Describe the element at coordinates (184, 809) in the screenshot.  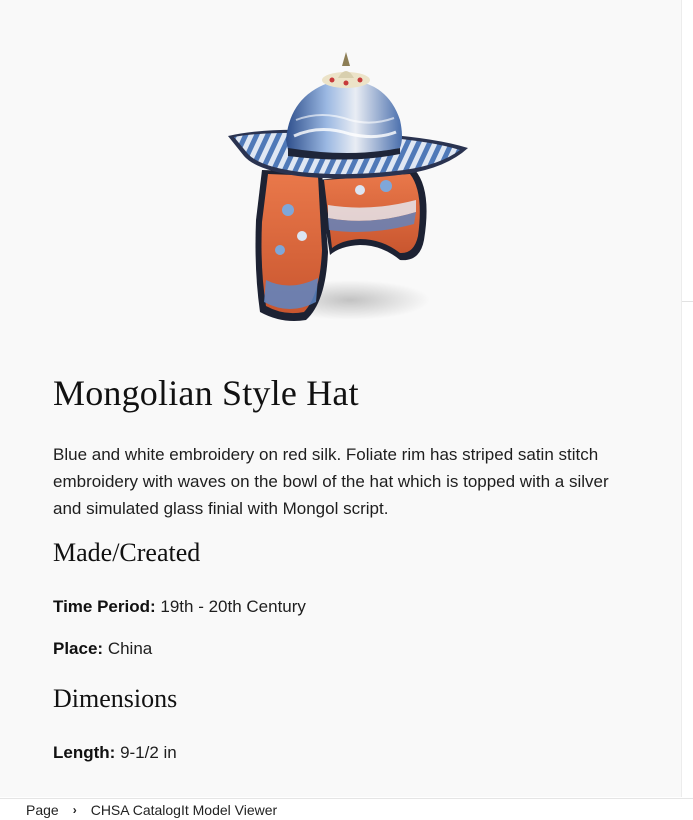
I see `breadcrumb-current: CHSA CatalogIt Model Viewer` at that location.